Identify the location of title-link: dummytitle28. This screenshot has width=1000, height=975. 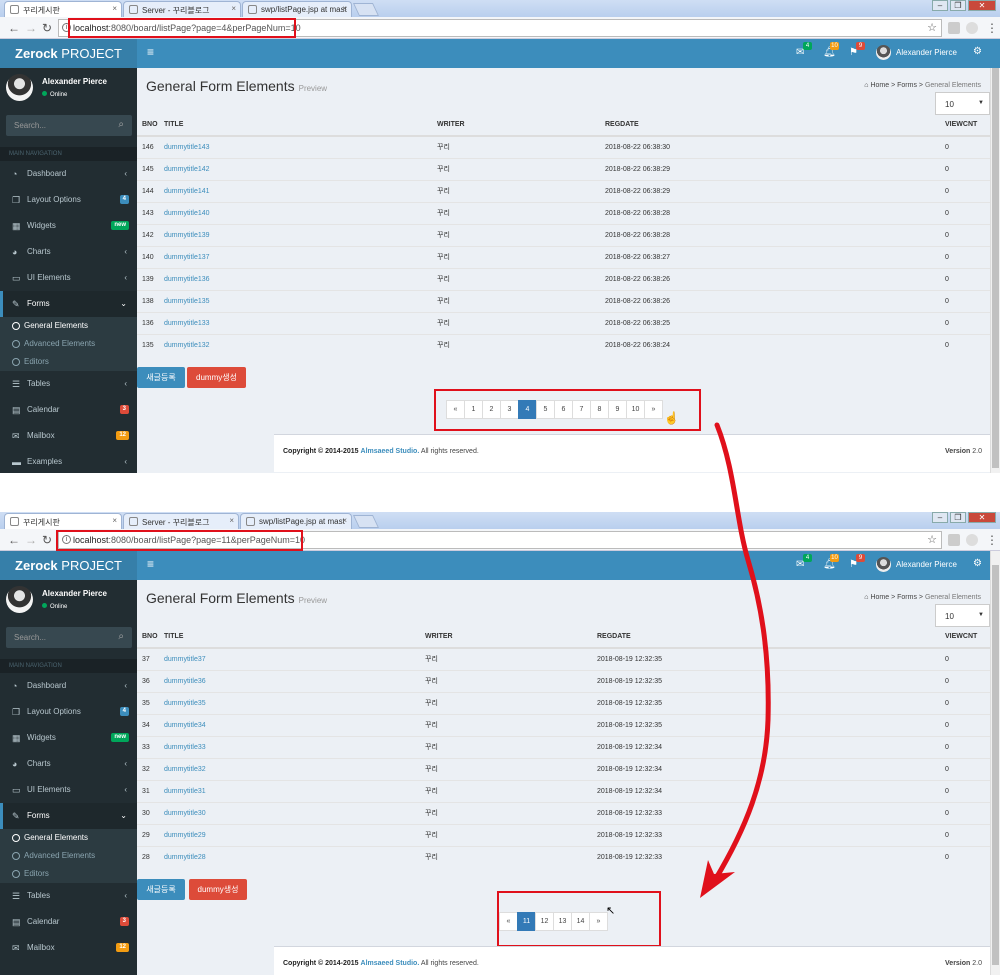
(294, 856).